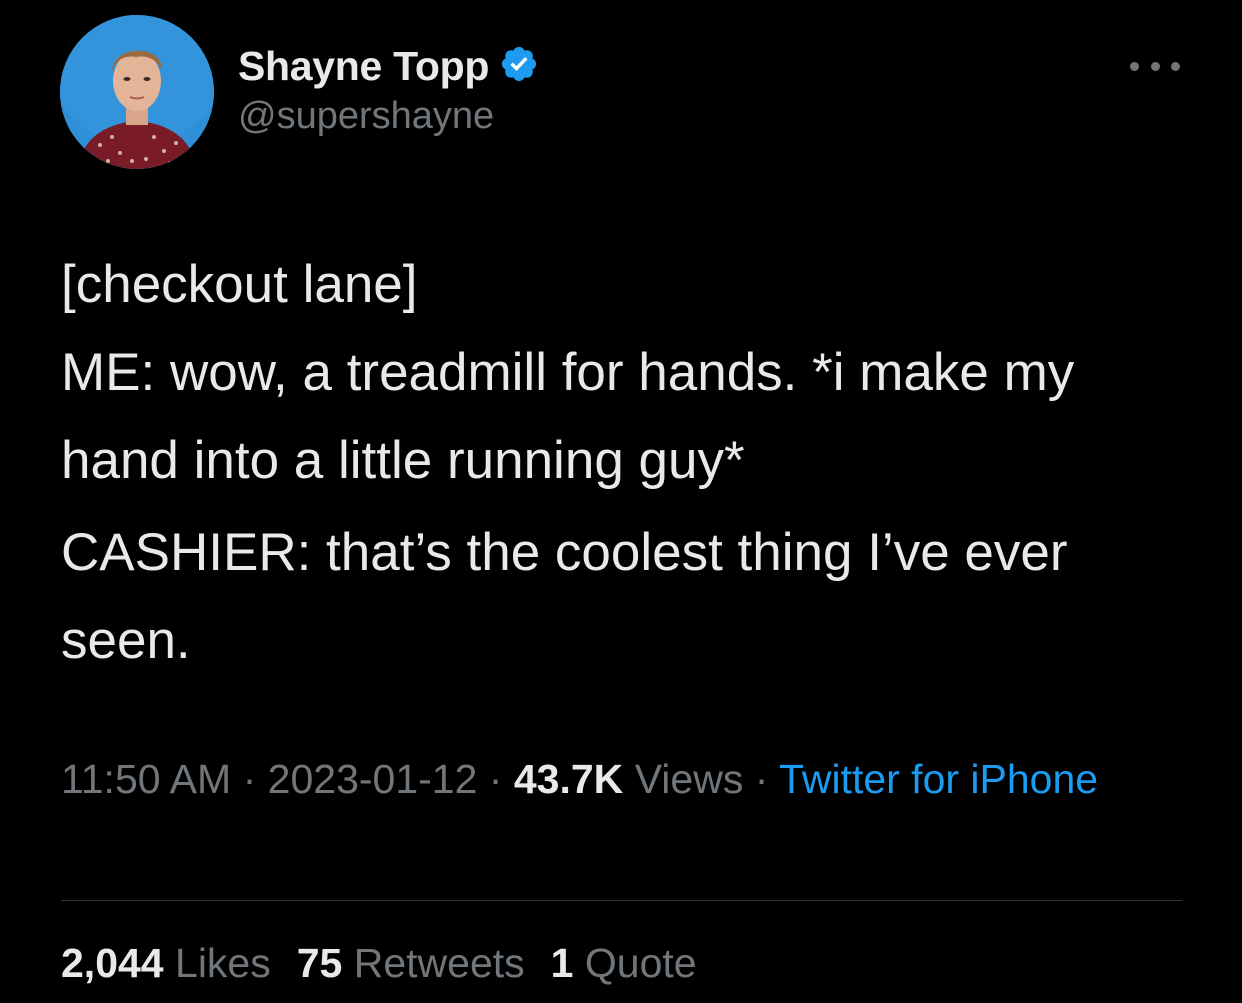 This screenshot has width=1242, height=1003. Describe the element at coordinates (562, 963) in the screenshot. I see `quotes-count: 1` at that location.